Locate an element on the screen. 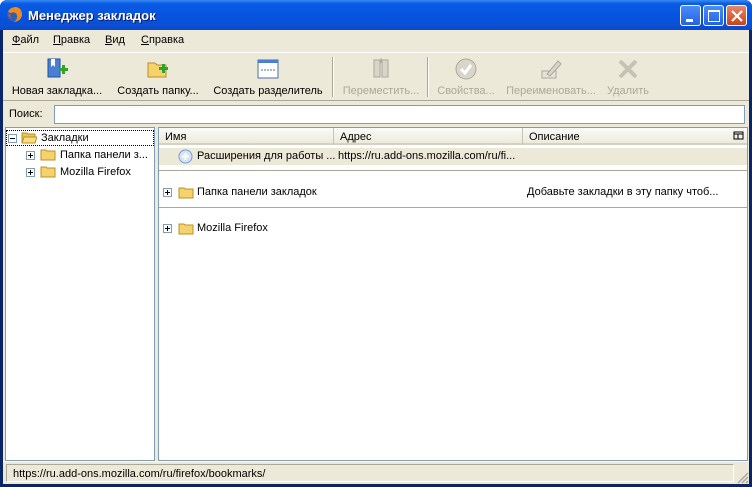 The width and height of the screenshot is (752, 487). delete-button: Удалить is located at coordinates (628, 78).